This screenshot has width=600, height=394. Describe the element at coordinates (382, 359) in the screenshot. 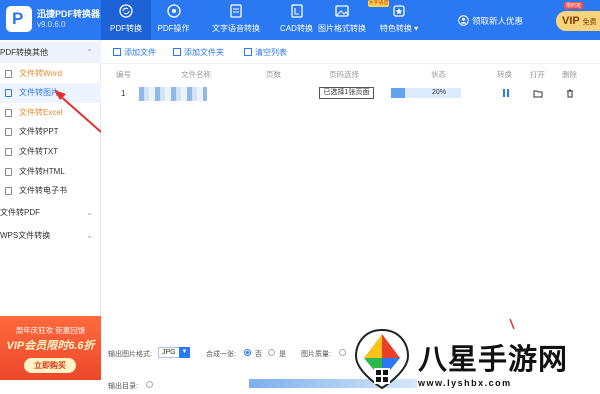

I see `site-logo` at that location.